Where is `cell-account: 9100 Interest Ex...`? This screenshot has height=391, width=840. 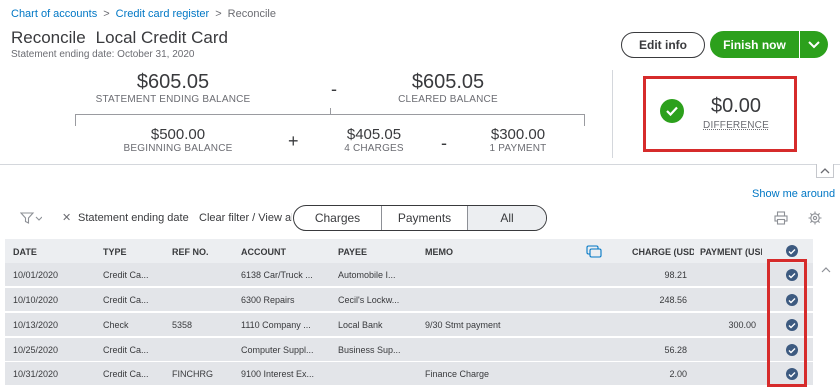
cell-account: 9100 Interest Ex... is located at coordinates (278, 374).